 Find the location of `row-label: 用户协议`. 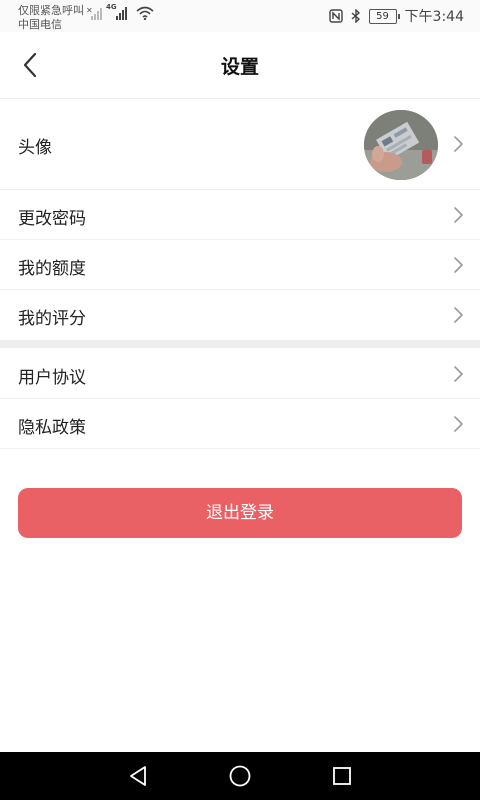

row-label: 用户协议 is located at coordinates (52, 378).